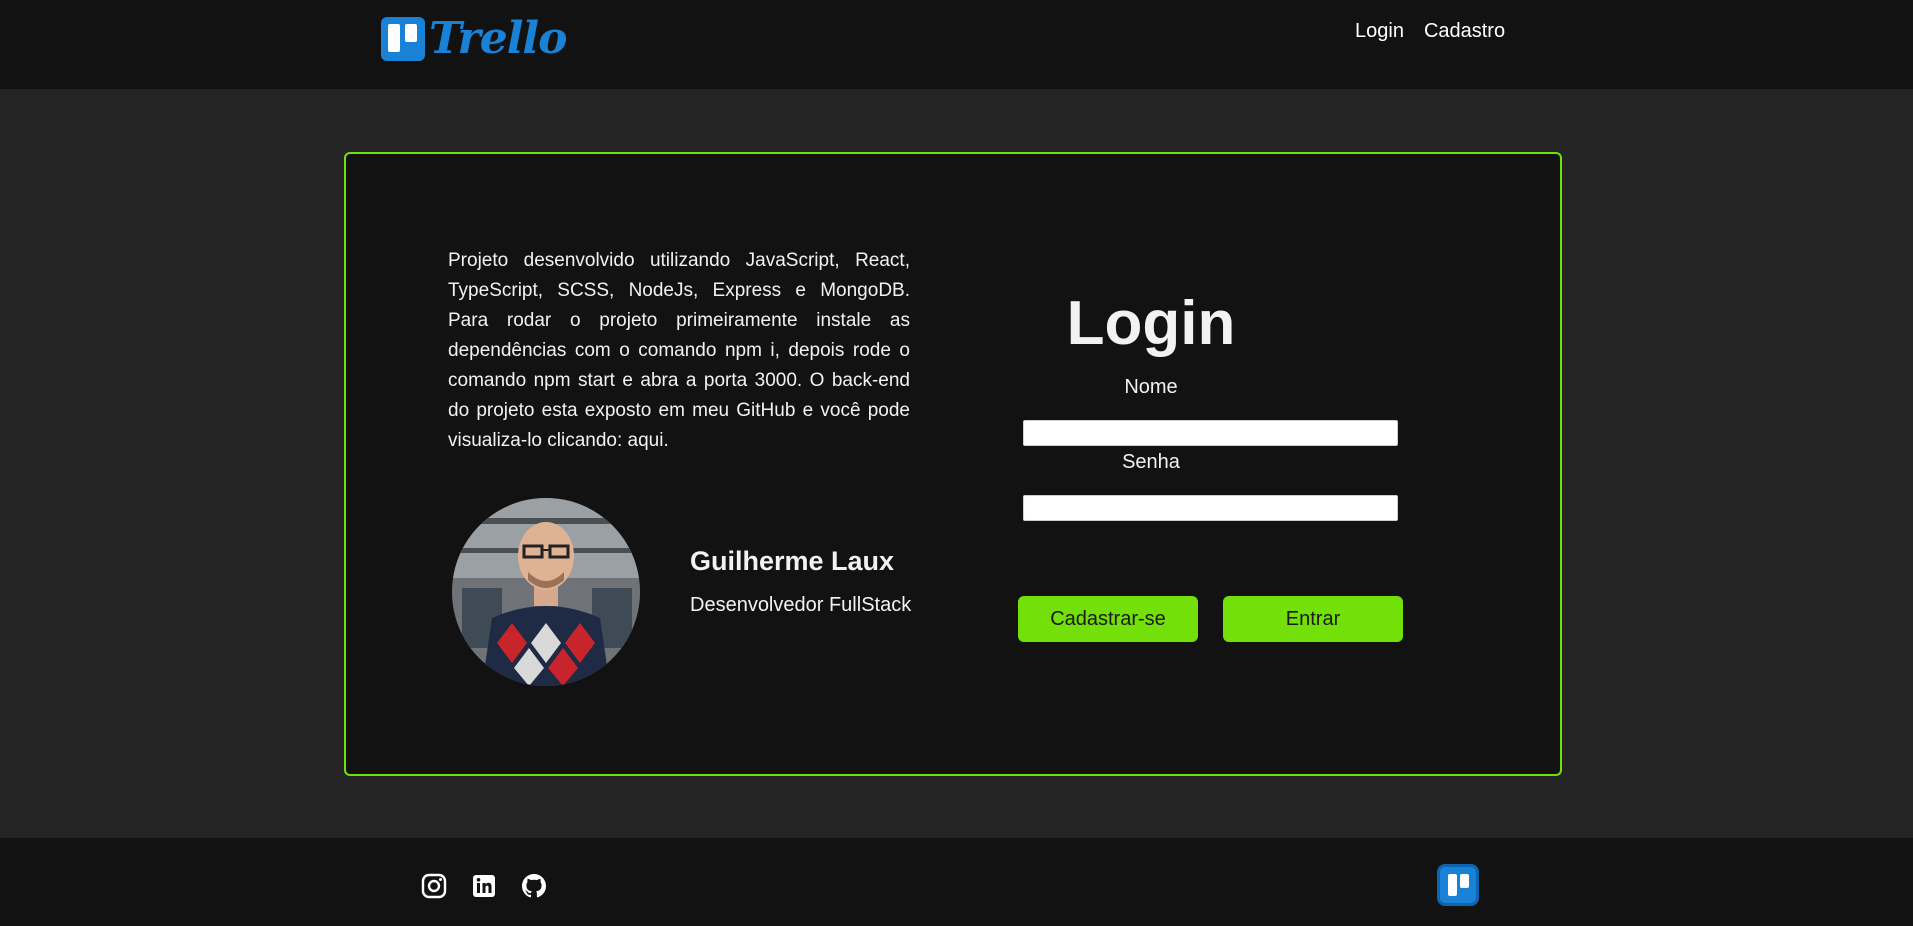 This screenshot has width=1913, height=926. I want to click on password-input, so click(1210, 508).